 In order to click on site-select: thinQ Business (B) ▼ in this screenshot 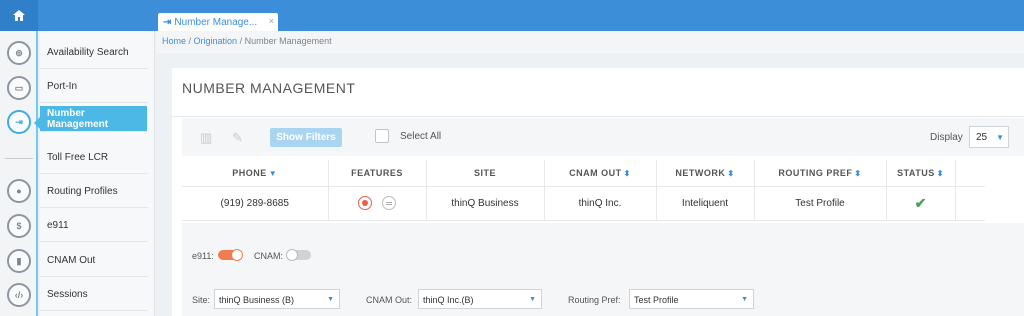, I will do `click(277, 299)`.